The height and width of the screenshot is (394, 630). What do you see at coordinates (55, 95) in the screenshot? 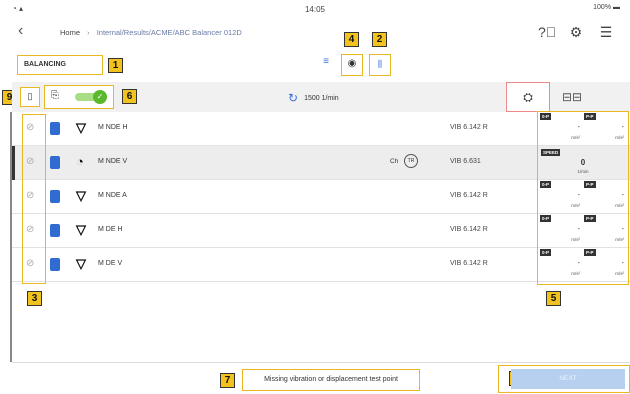
I see `sensor-icon: ⎘` at bounding box center [55, 95].